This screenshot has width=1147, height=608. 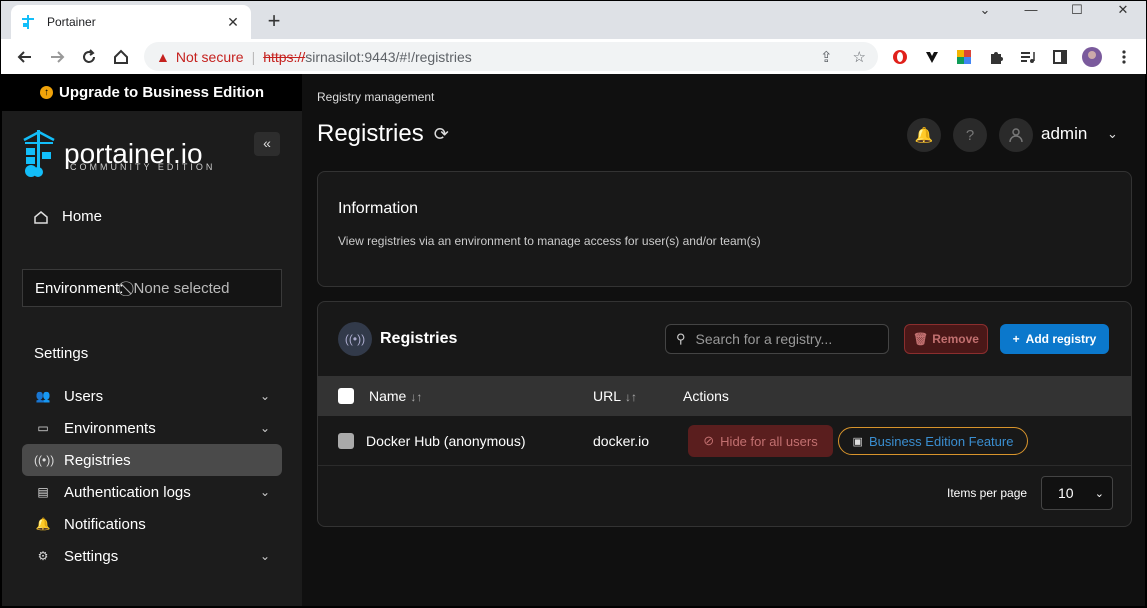 I want to click on users-icon: 👥, so click(x=43, y=396).